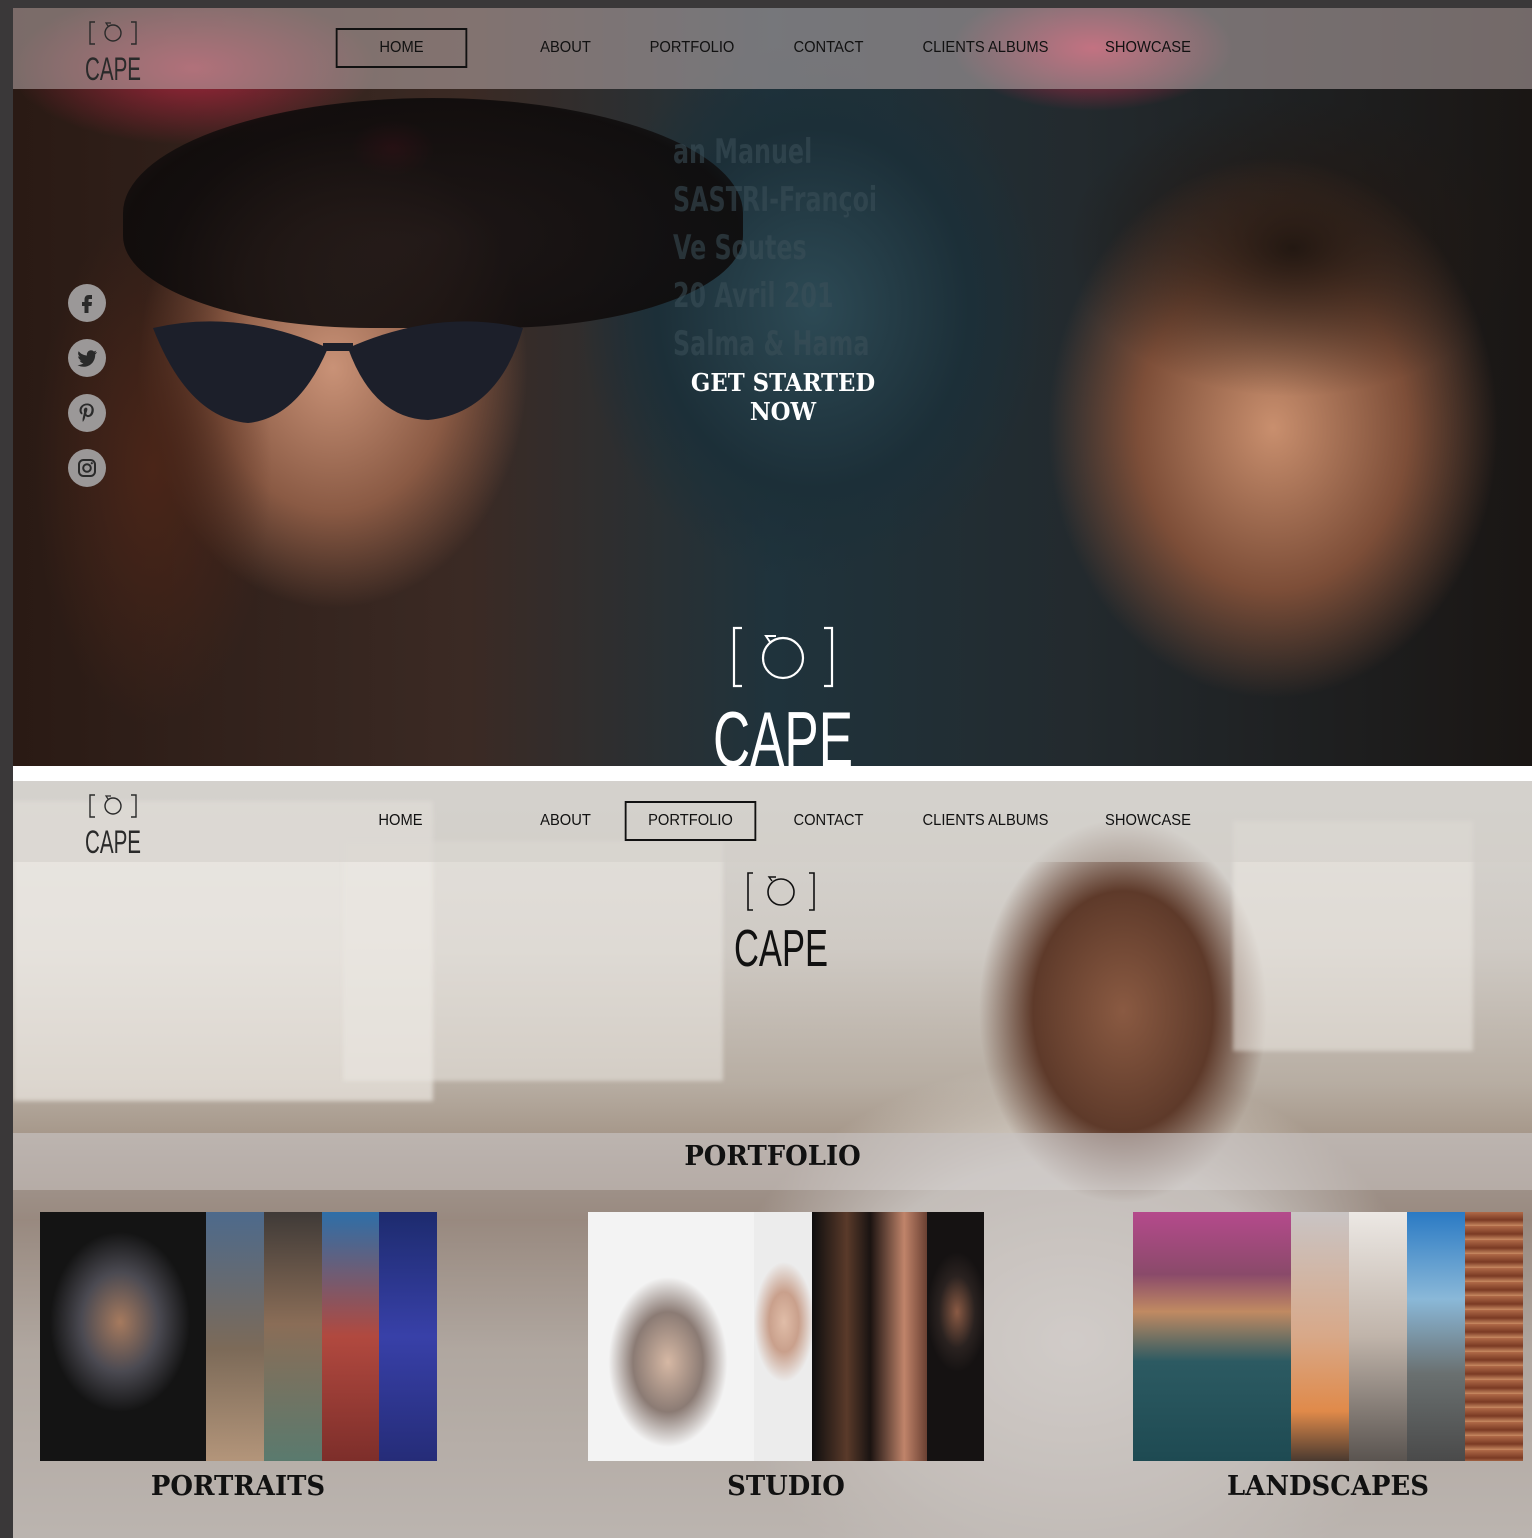 The width and height of the screenshot is (1532, 1538). Describe the element at coordinates (772, 773) in the screenshot. I see `section-divider` at that location.